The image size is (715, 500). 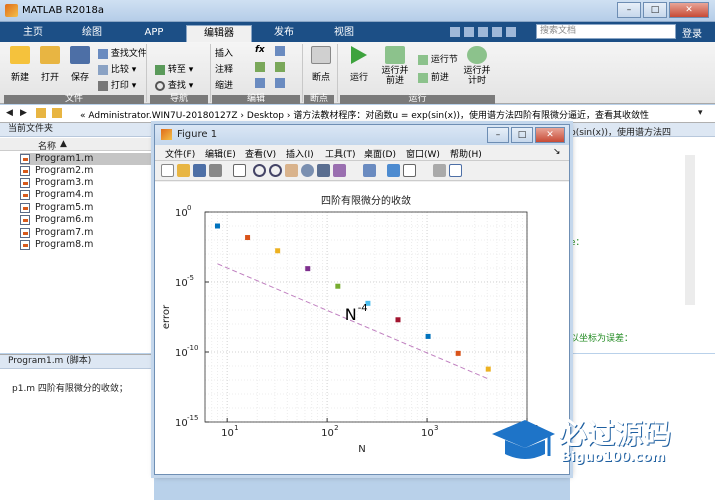 What do you see at coordinates (199, 170) in the screenshot?
I see `save-figure-icon` at bounding box center [199, 170].